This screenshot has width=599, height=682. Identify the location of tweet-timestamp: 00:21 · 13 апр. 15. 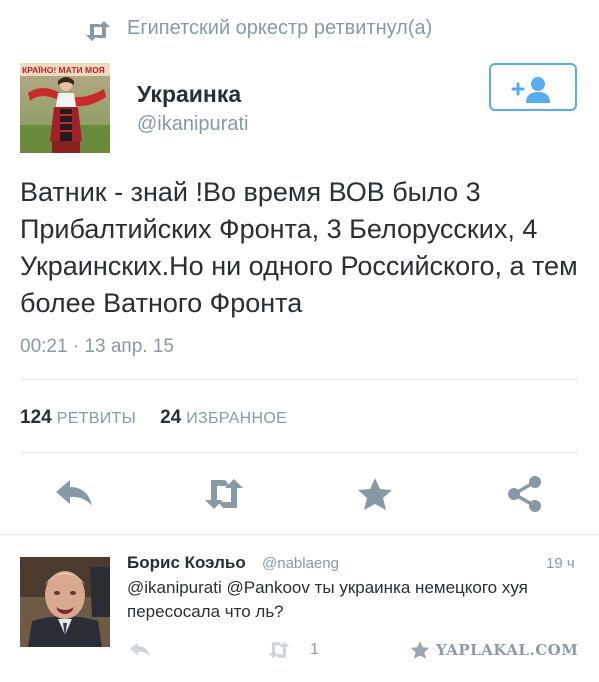
(97, 347).